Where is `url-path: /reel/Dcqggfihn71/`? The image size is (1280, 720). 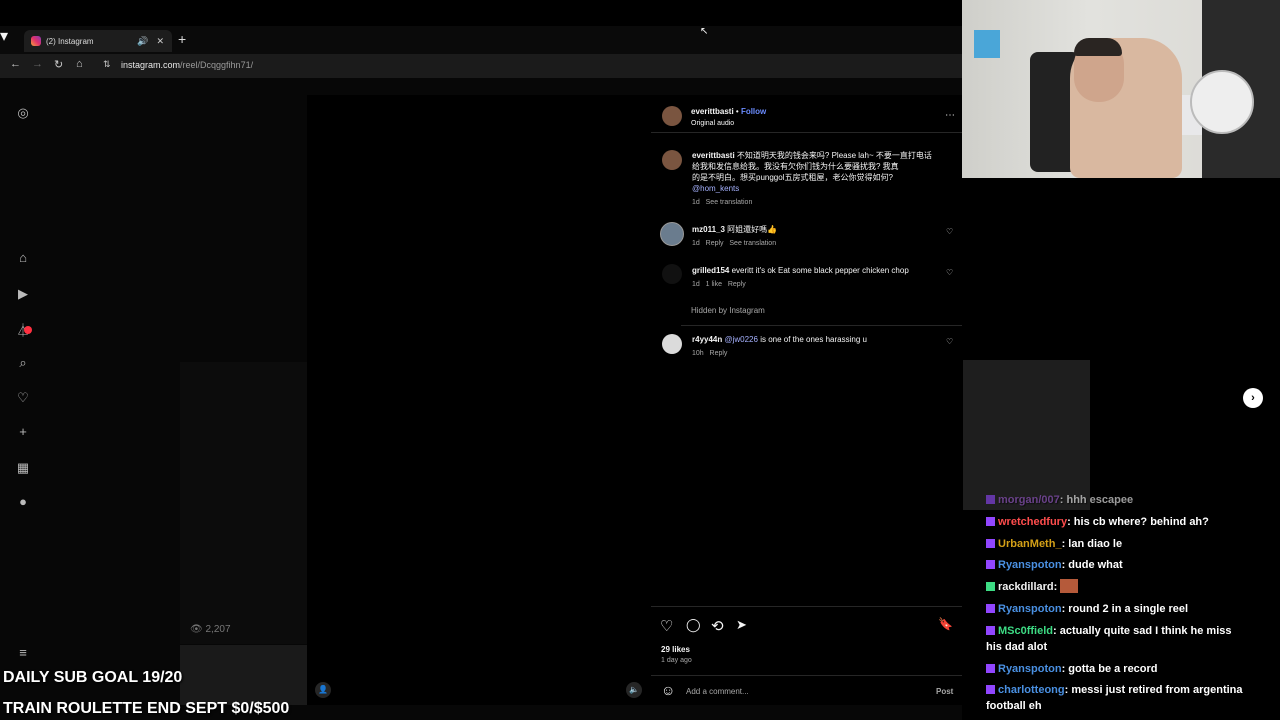
url-path: /reel/Dcqggfihn71/ is located at coordinates (217, 65).